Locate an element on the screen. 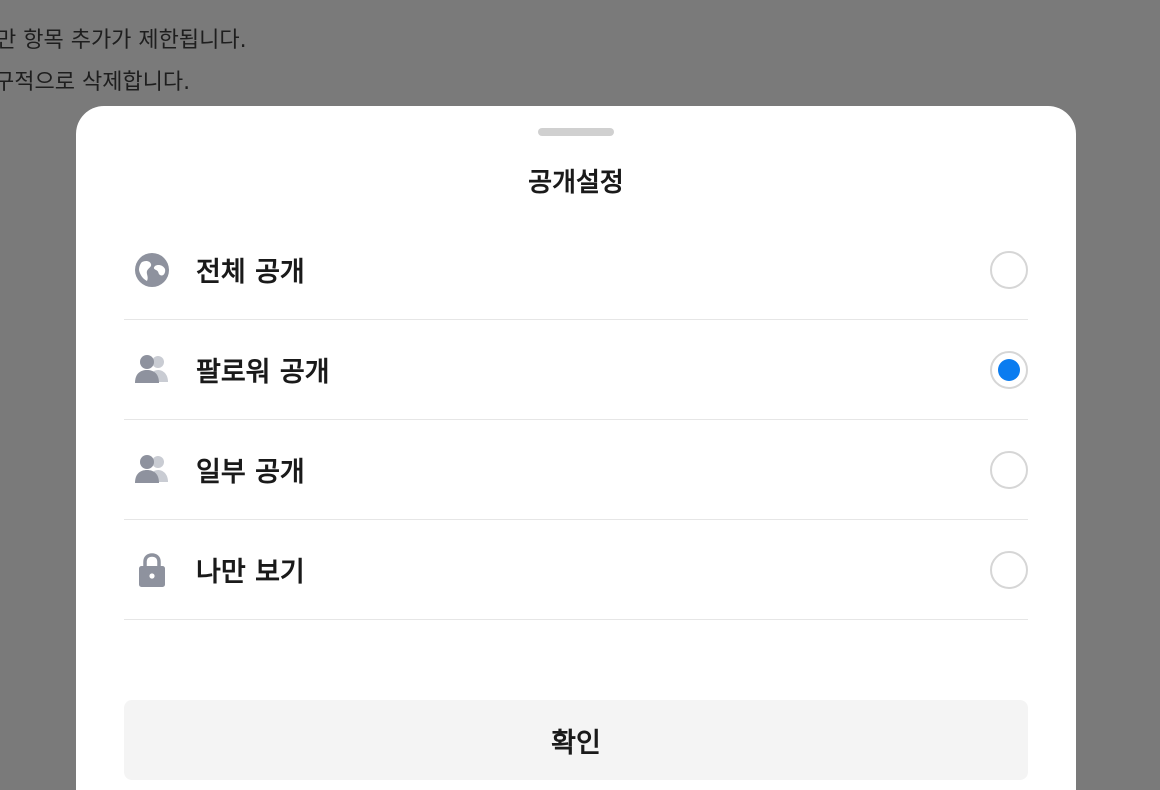 The image size is (1160, 790). sheet-title: 공개설정 is located at coordinates (576, 183).